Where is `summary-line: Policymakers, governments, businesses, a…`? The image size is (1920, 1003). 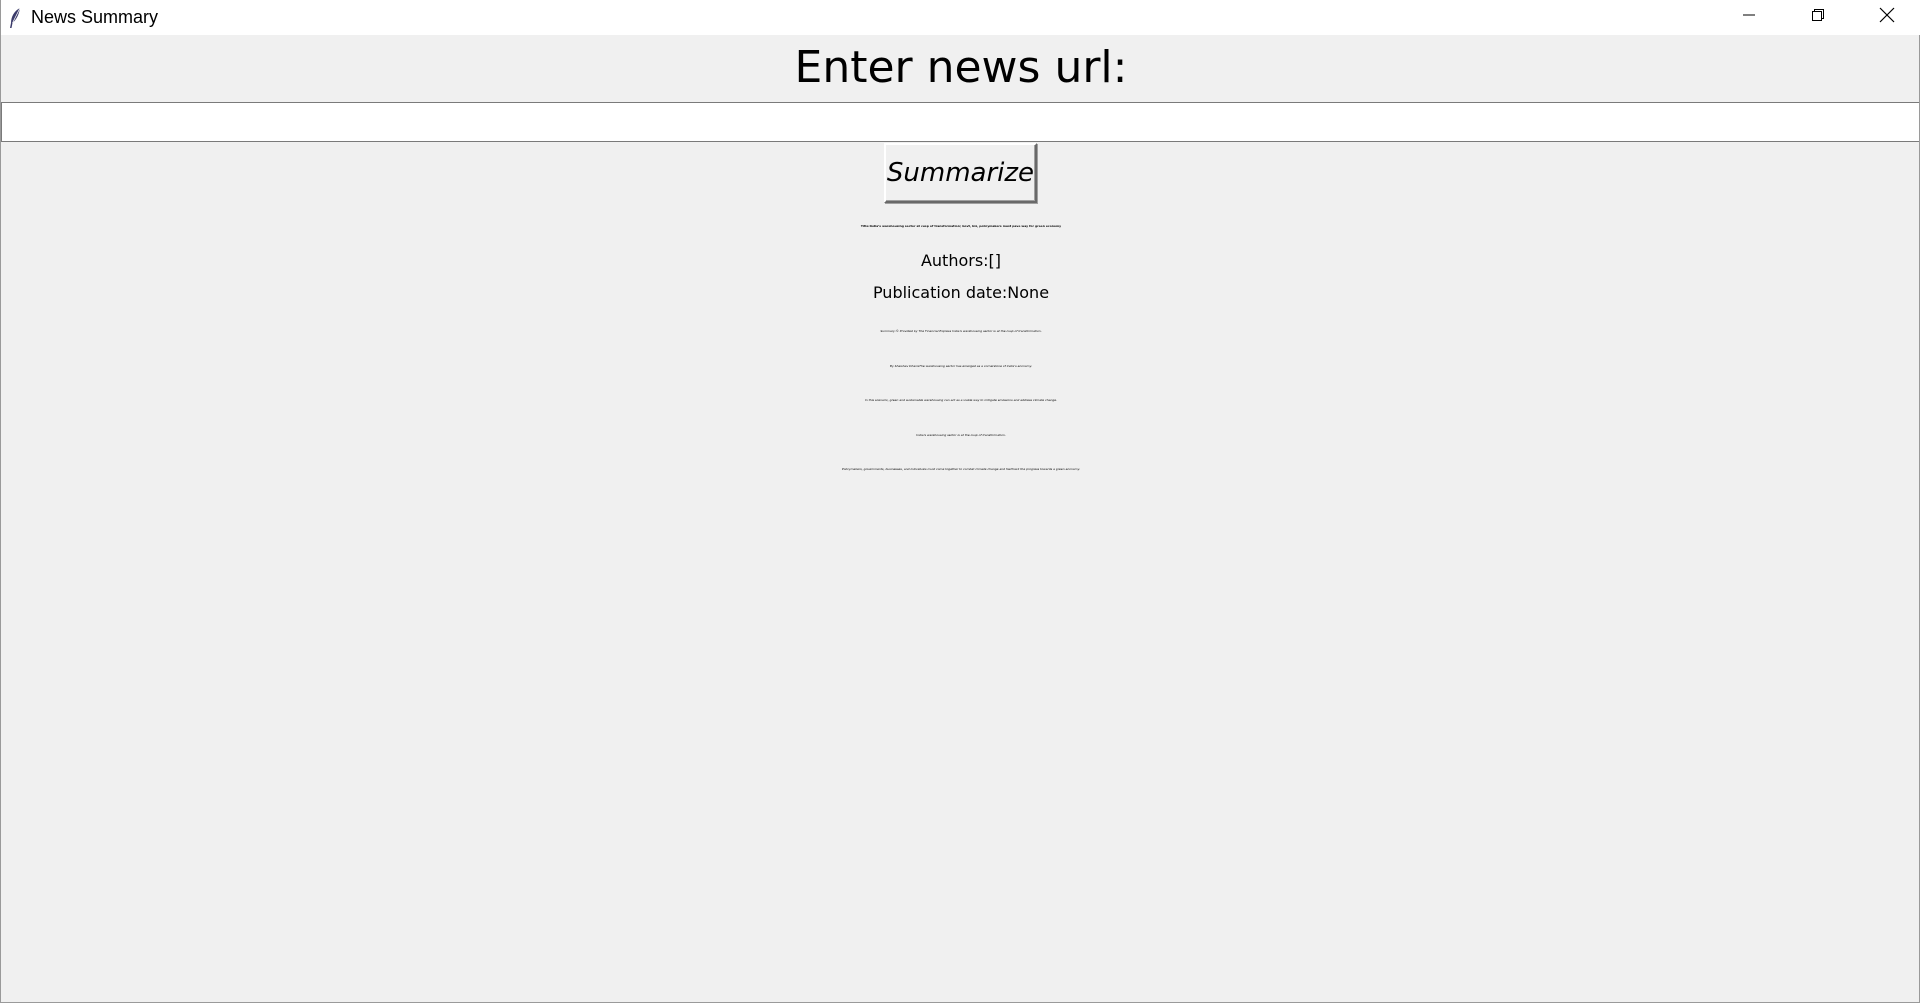
summary-line: Policymakers, governments, businesses, a… is located at coordinates (961, 469).